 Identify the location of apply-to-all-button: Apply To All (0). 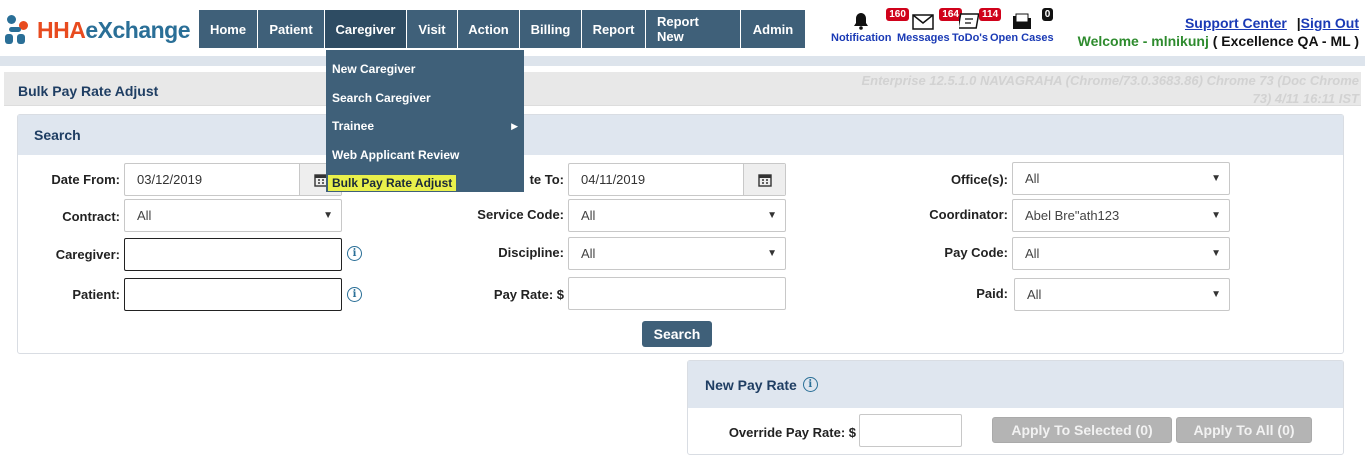
(1244, 430).